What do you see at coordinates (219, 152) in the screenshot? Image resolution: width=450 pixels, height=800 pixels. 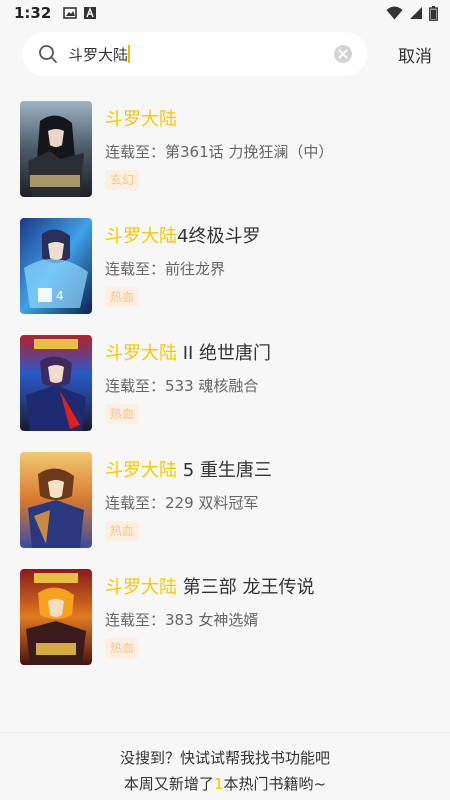 I see `update-status: 连载至：第361话 力挽狂澜（中）` at bounding box center [219, 152].